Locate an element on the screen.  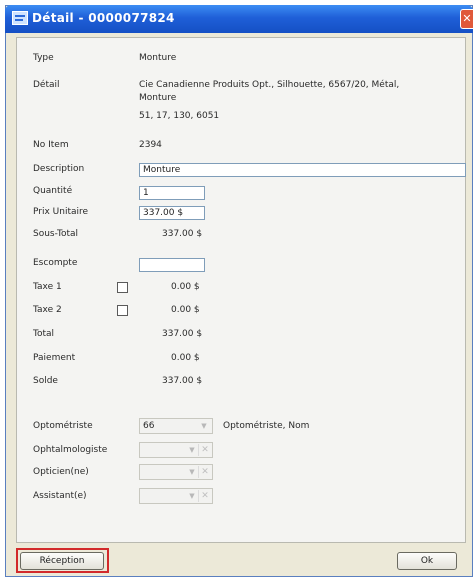
taxe2-label: Taxe 2 is located at coordinates (47, 310).